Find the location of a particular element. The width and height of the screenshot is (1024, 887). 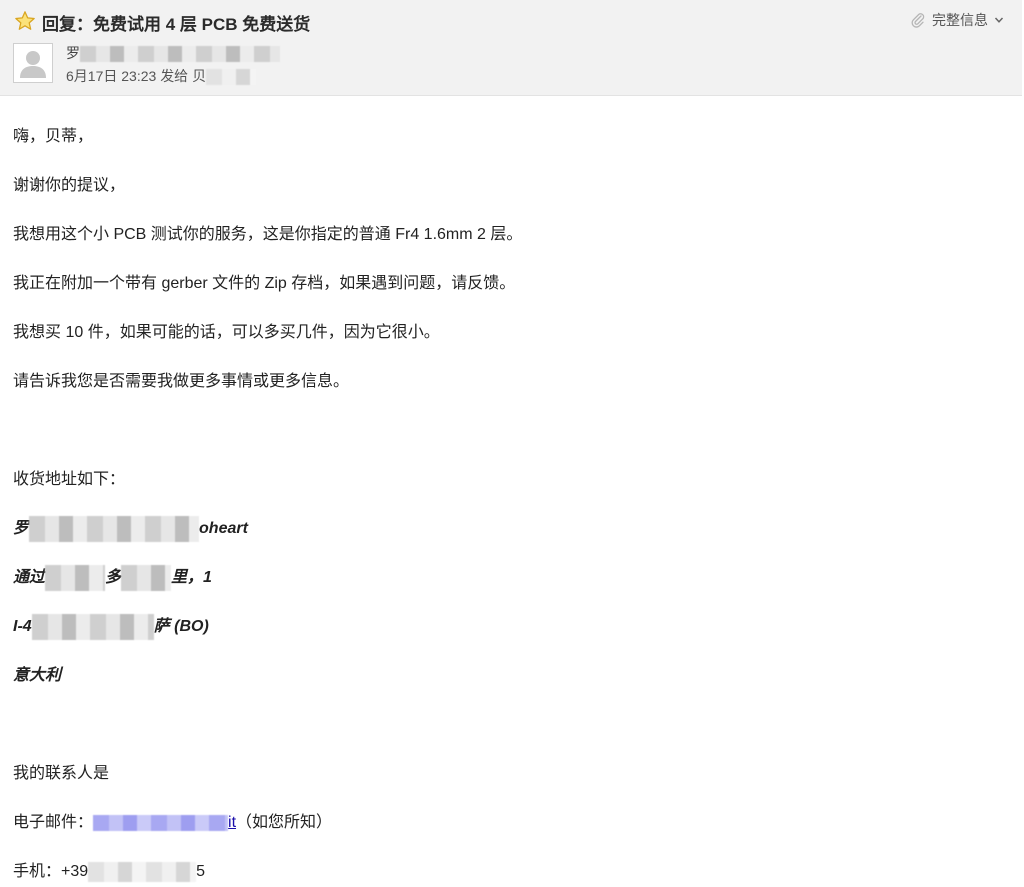

redacted-email is located at coordinates (161, 822).